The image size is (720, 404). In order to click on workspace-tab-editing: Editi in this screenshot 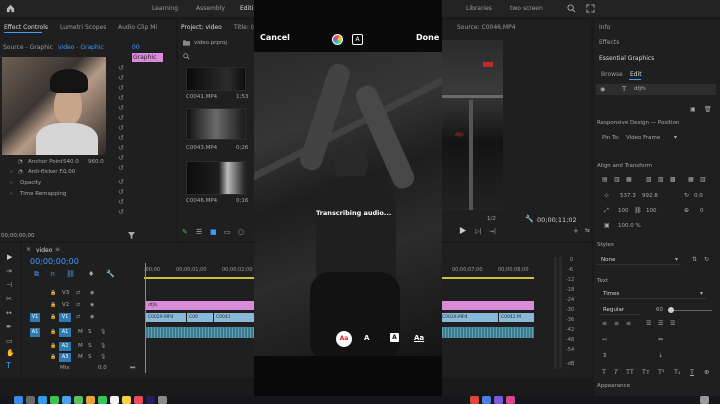, I will do `click(246, 8)`.